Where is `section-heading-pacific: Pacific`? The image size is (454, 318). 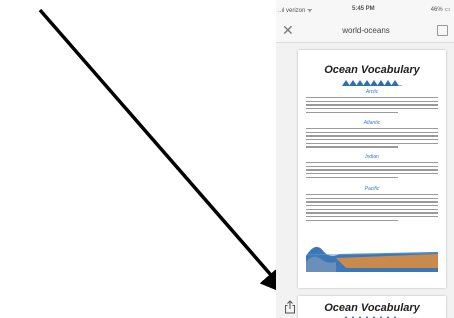 section-heading-pacific: Pacific is located at coordinates (372, 189).